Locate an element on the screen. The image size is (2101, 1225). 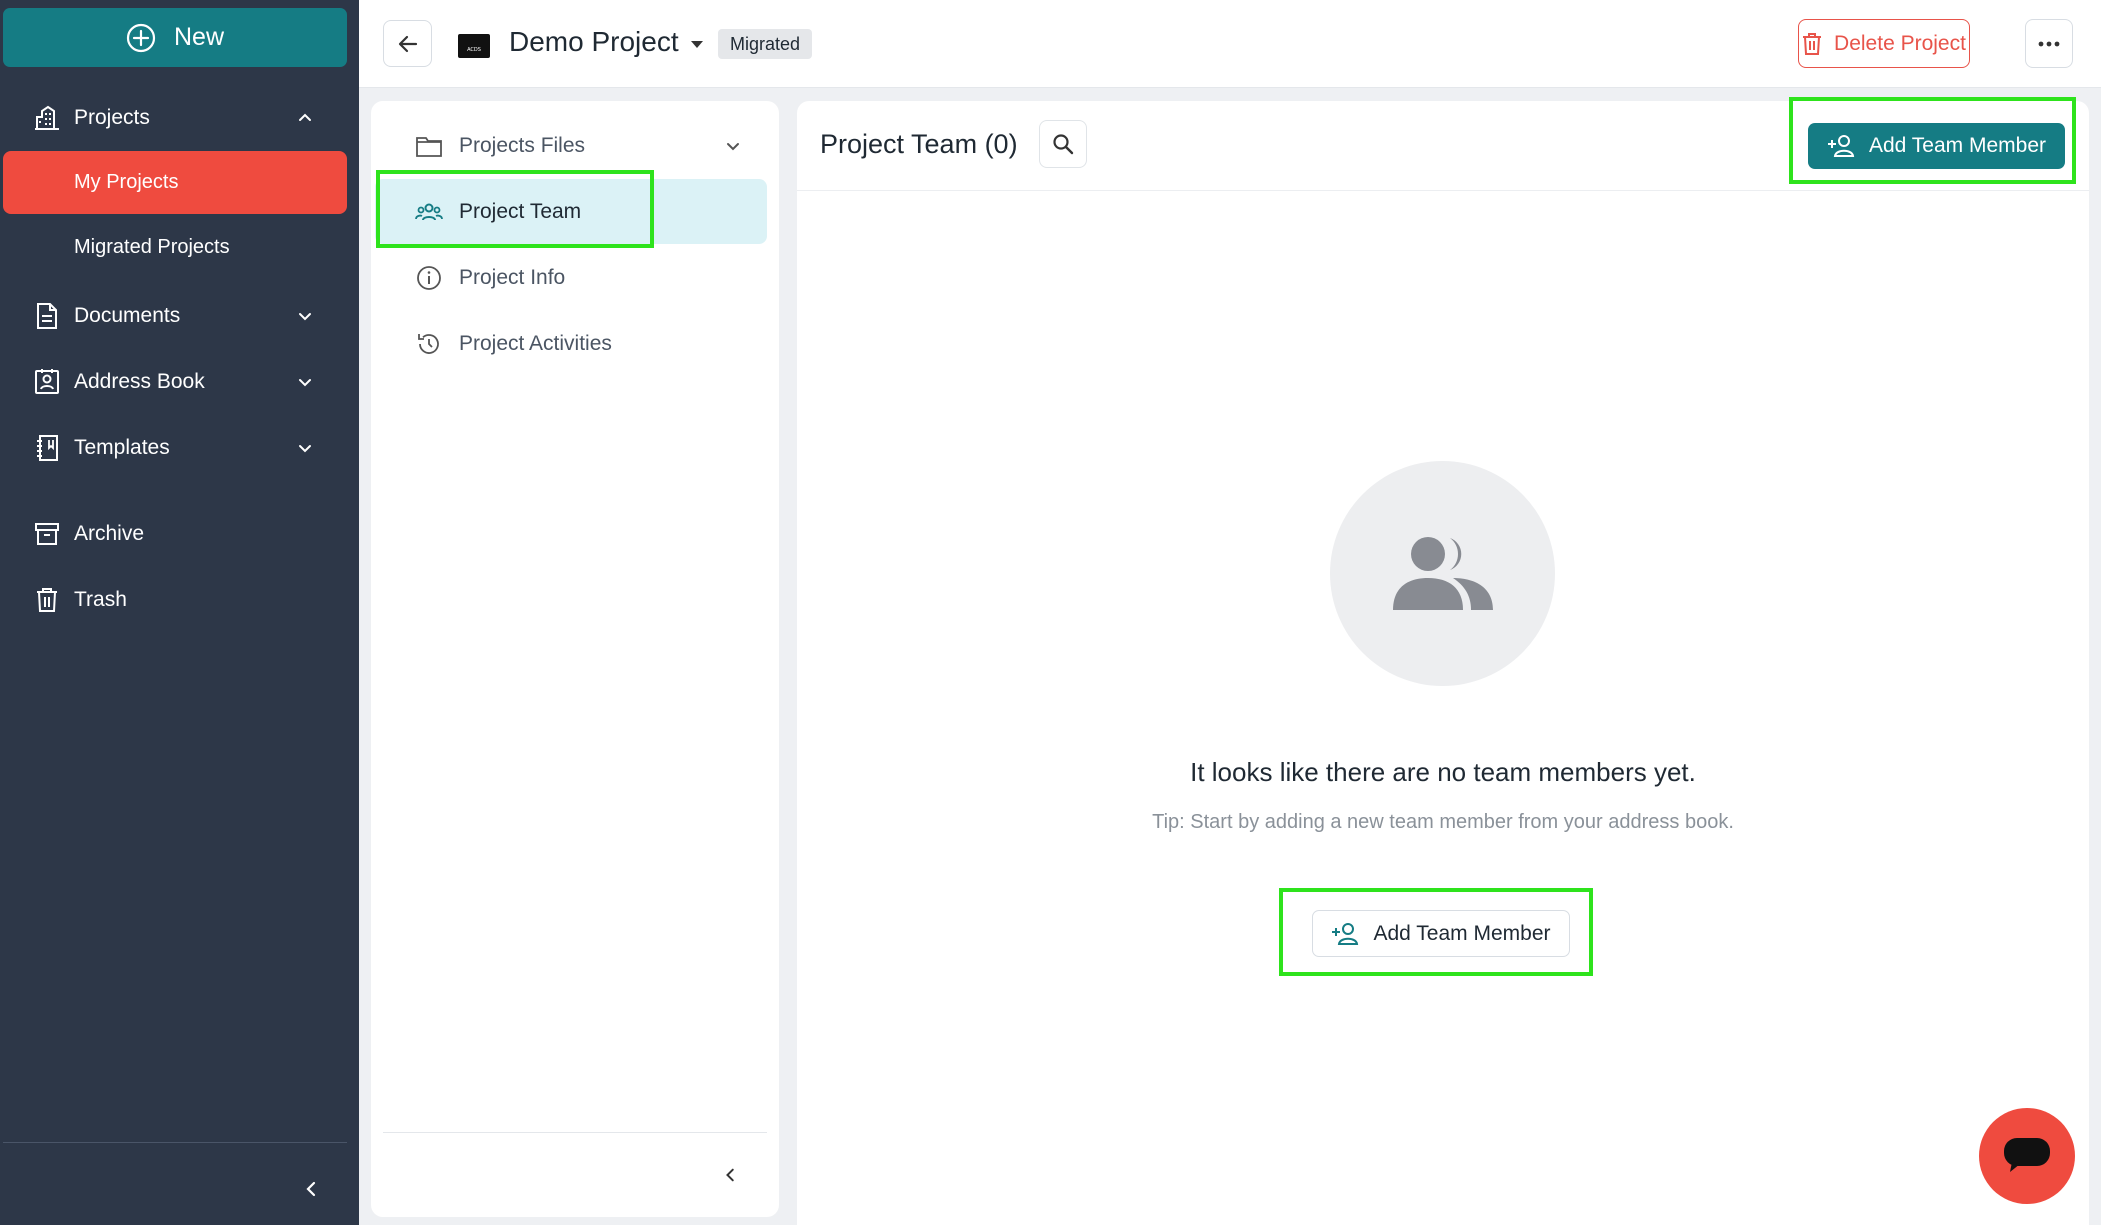
sidebar-item-my-projects: My Projects is located at coordinates (175, 182).